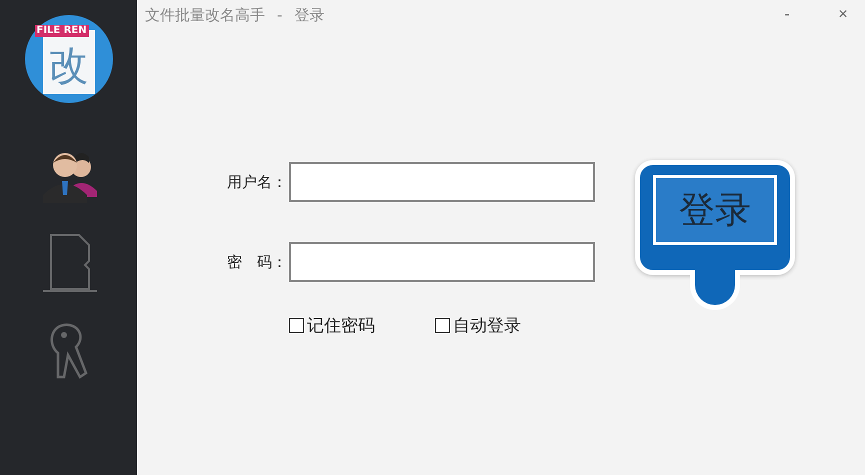  Describe the element at coordinates (442, 262) in the screenshot. I see `password-field` at that location.